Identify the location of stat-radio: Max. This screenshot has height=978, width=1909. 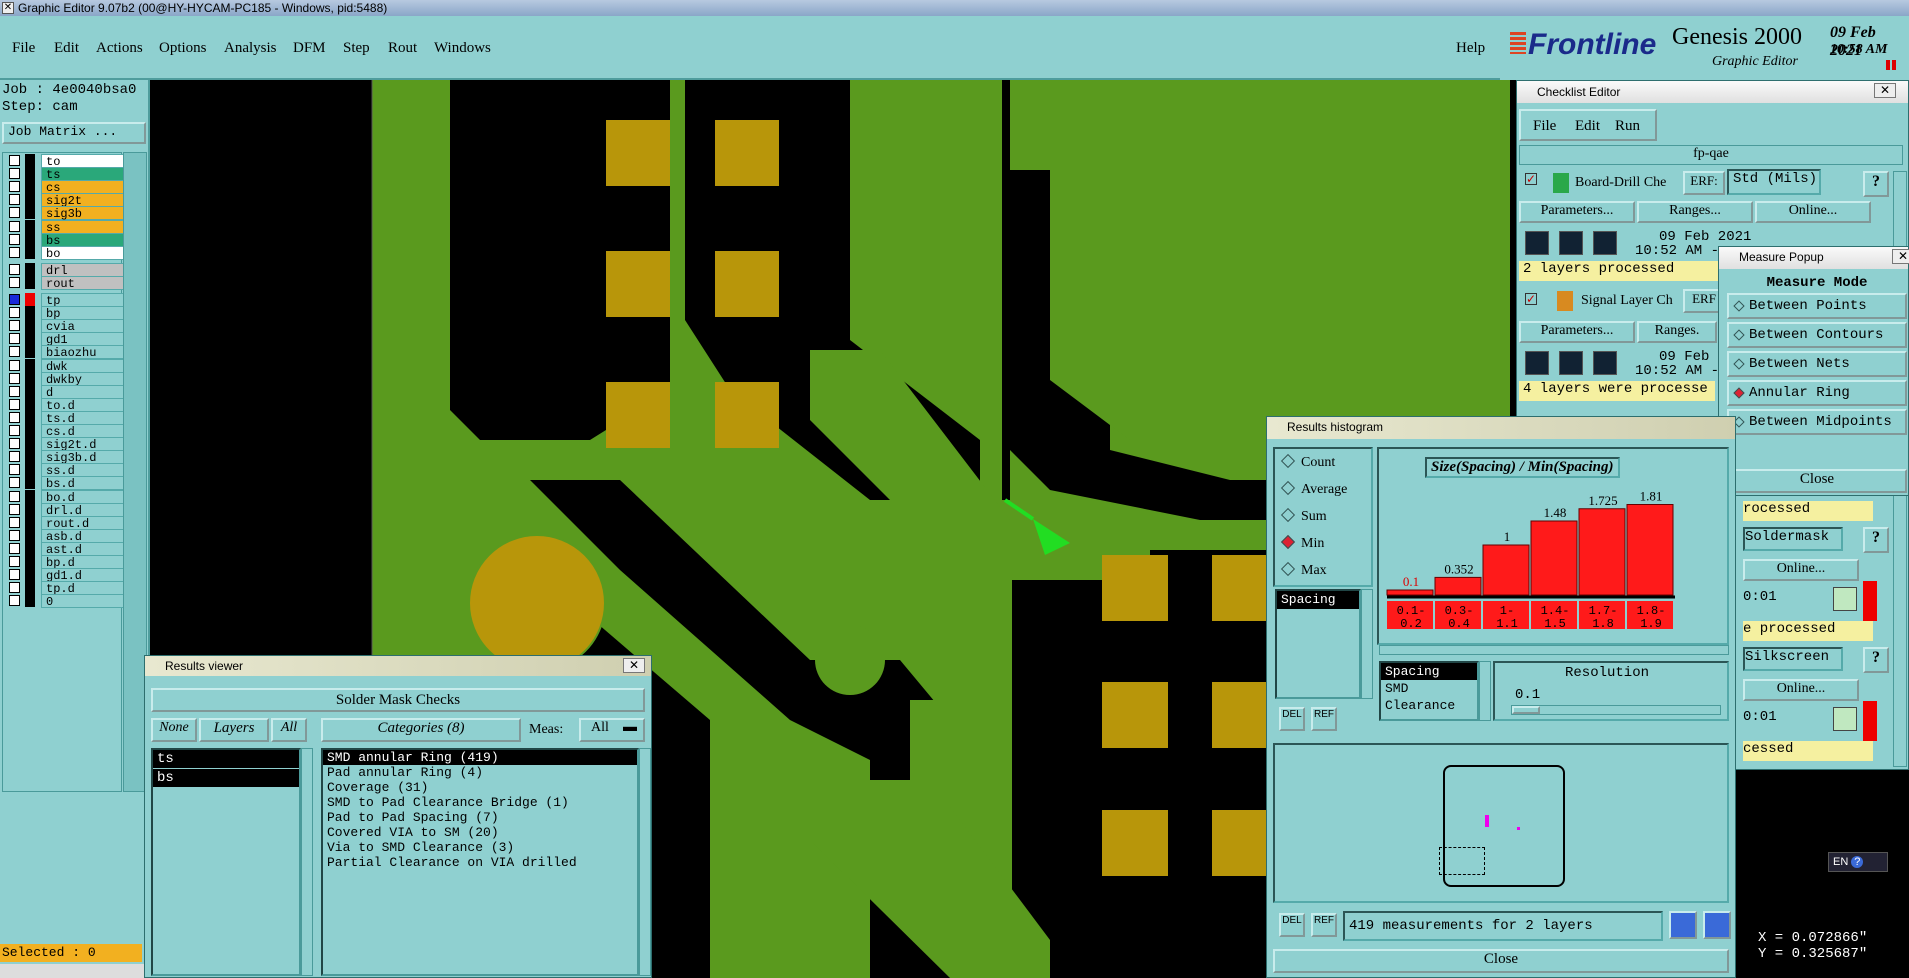
(1303, 570).